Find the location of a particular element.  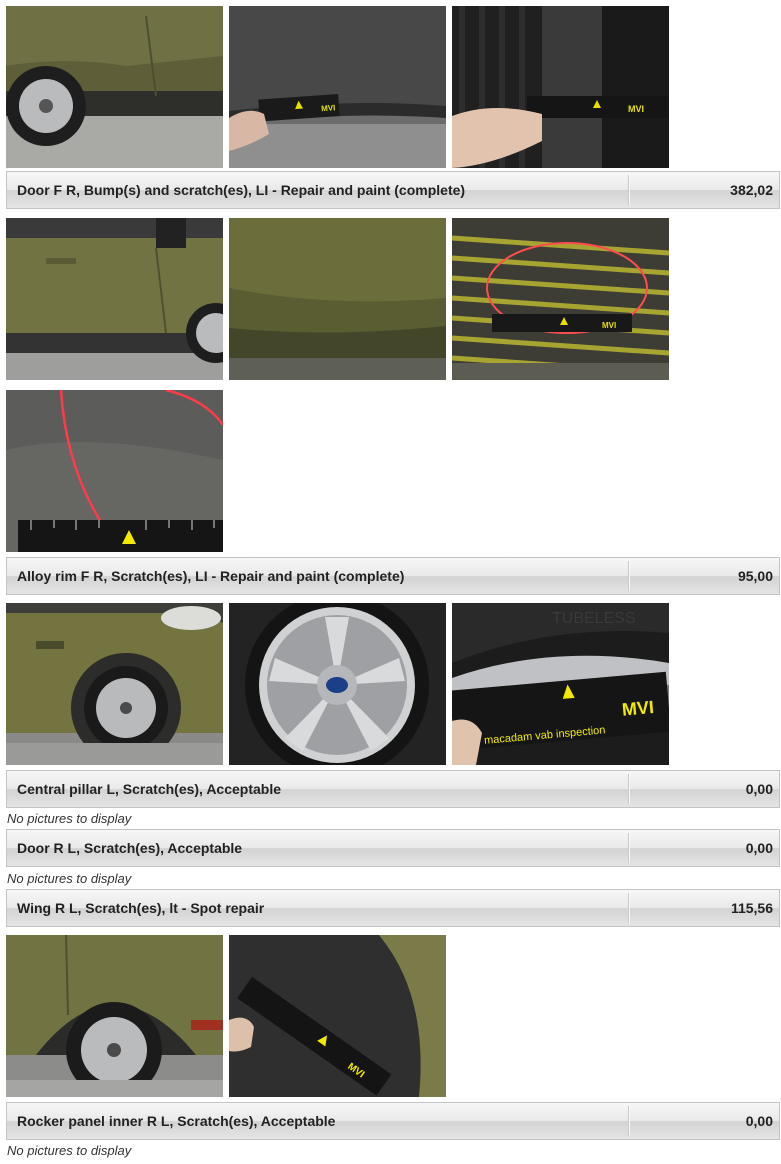

damage-photo-door-closeup-ruler: MVI is located at coordinates (337, 87).